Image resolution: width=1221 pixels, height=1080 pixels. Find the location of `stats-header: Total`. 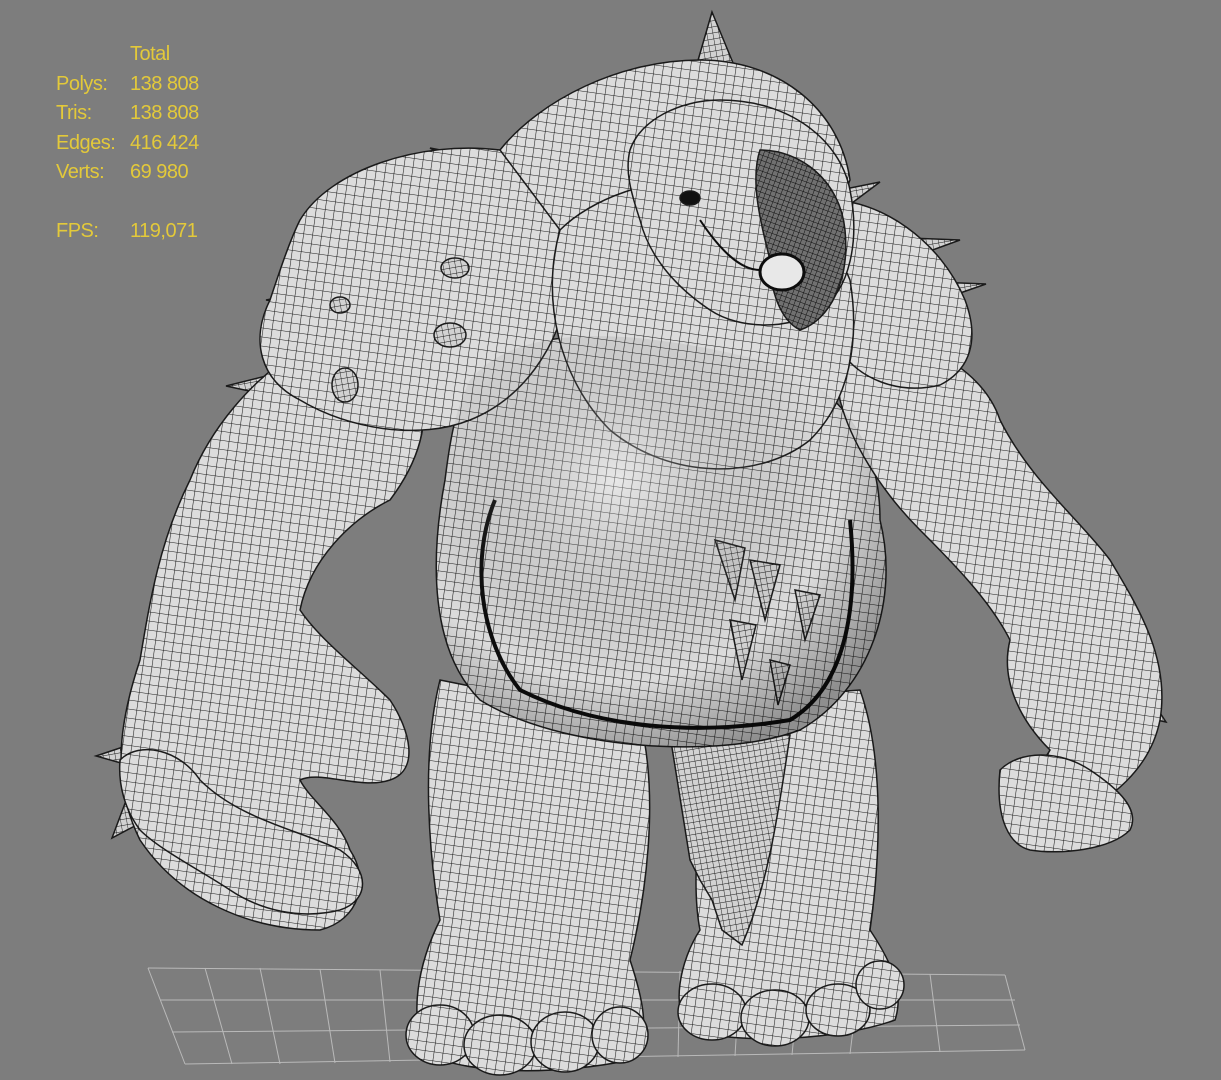

stats-header: Total is located at coordinates (150, 54).